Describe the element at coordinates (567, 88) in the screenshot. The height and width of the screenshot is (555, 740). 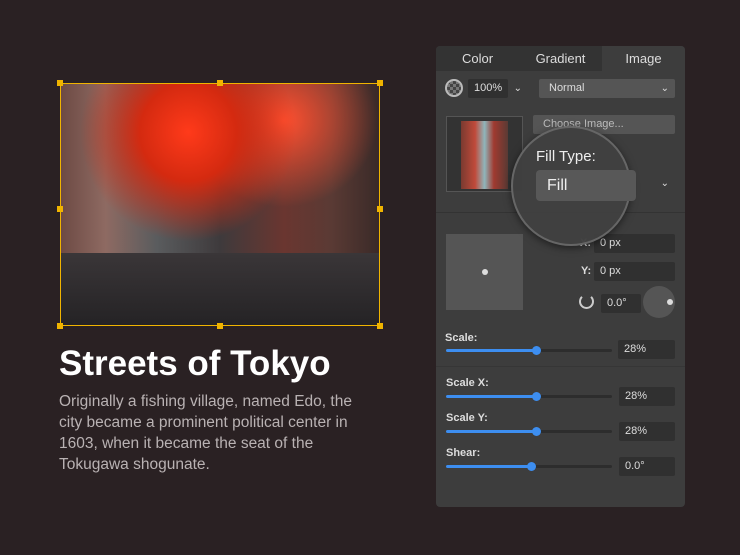
I see `blend-mode-value: Normal` at that location.